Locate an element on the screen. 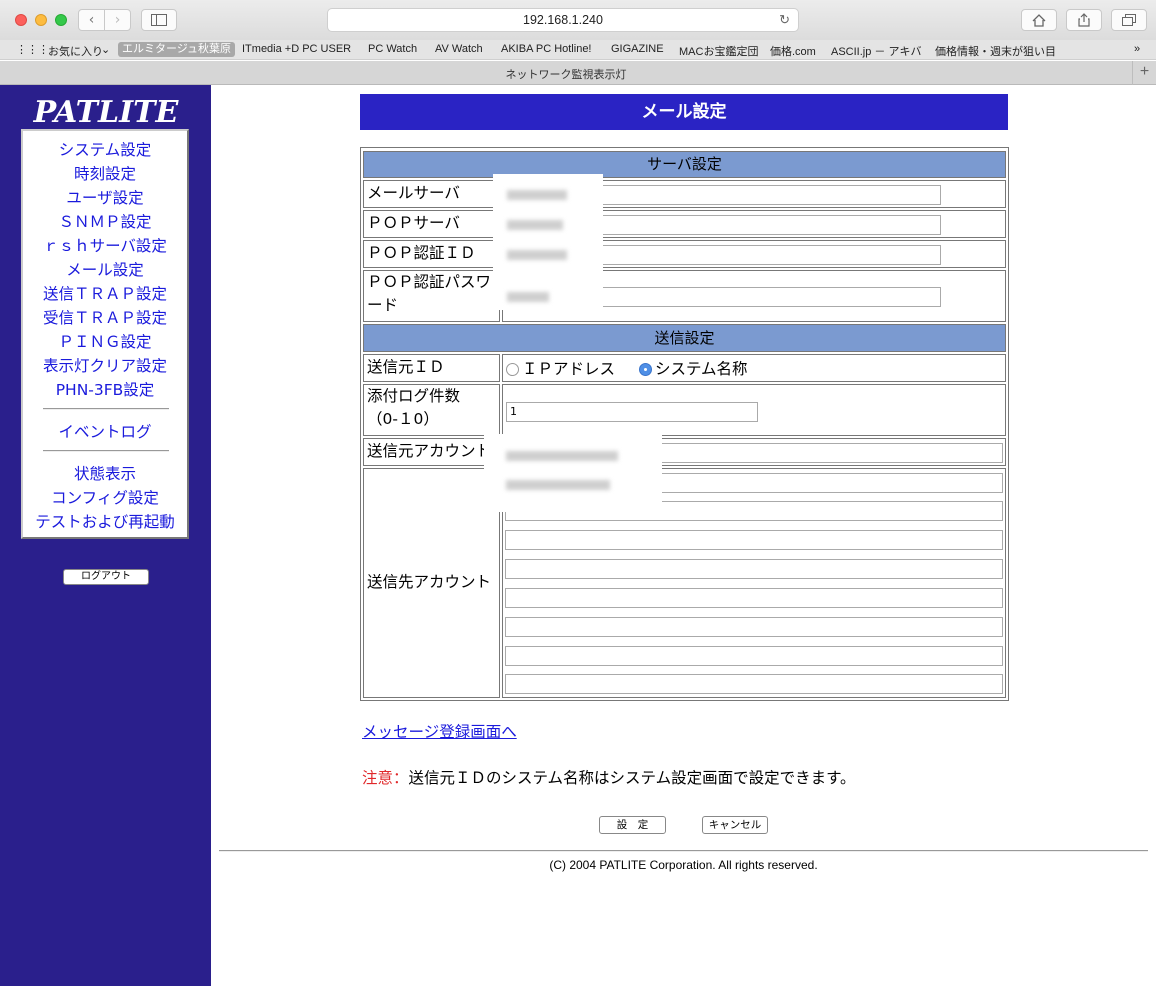 Image resolution: width=1156 pixels, height=986 pixels. bookmark-item: 価格.com is located at coordinates (793, 51).